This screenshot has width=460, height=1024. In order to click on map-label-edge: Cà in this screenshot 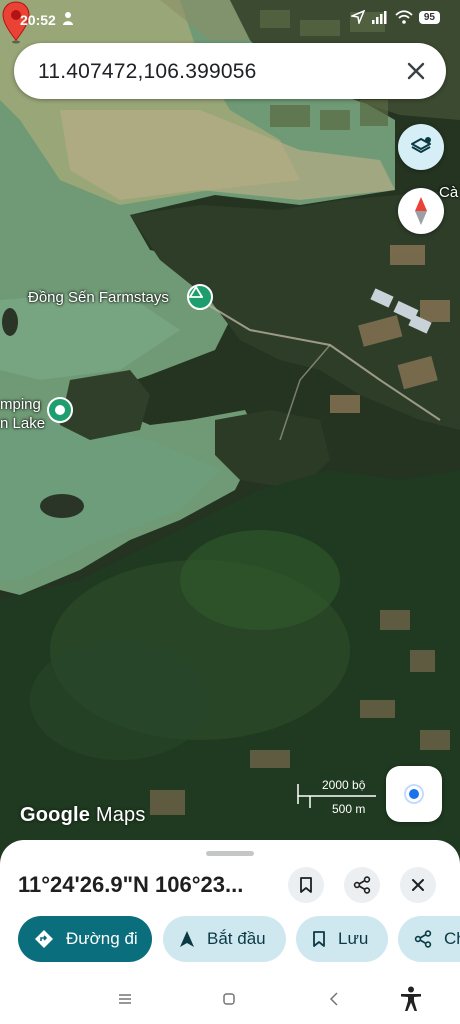, I will do `click(448, 192)`.